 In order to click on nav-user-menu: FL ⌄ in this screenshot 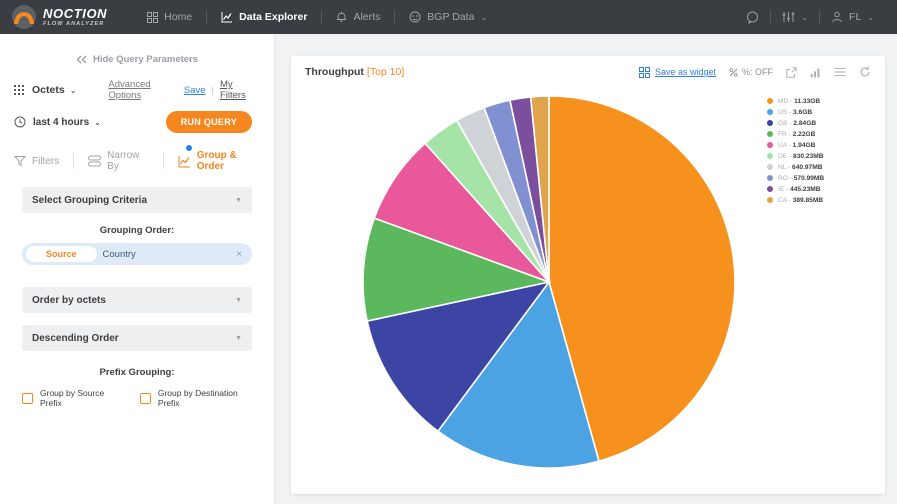, I will do `click(852, 17)`.